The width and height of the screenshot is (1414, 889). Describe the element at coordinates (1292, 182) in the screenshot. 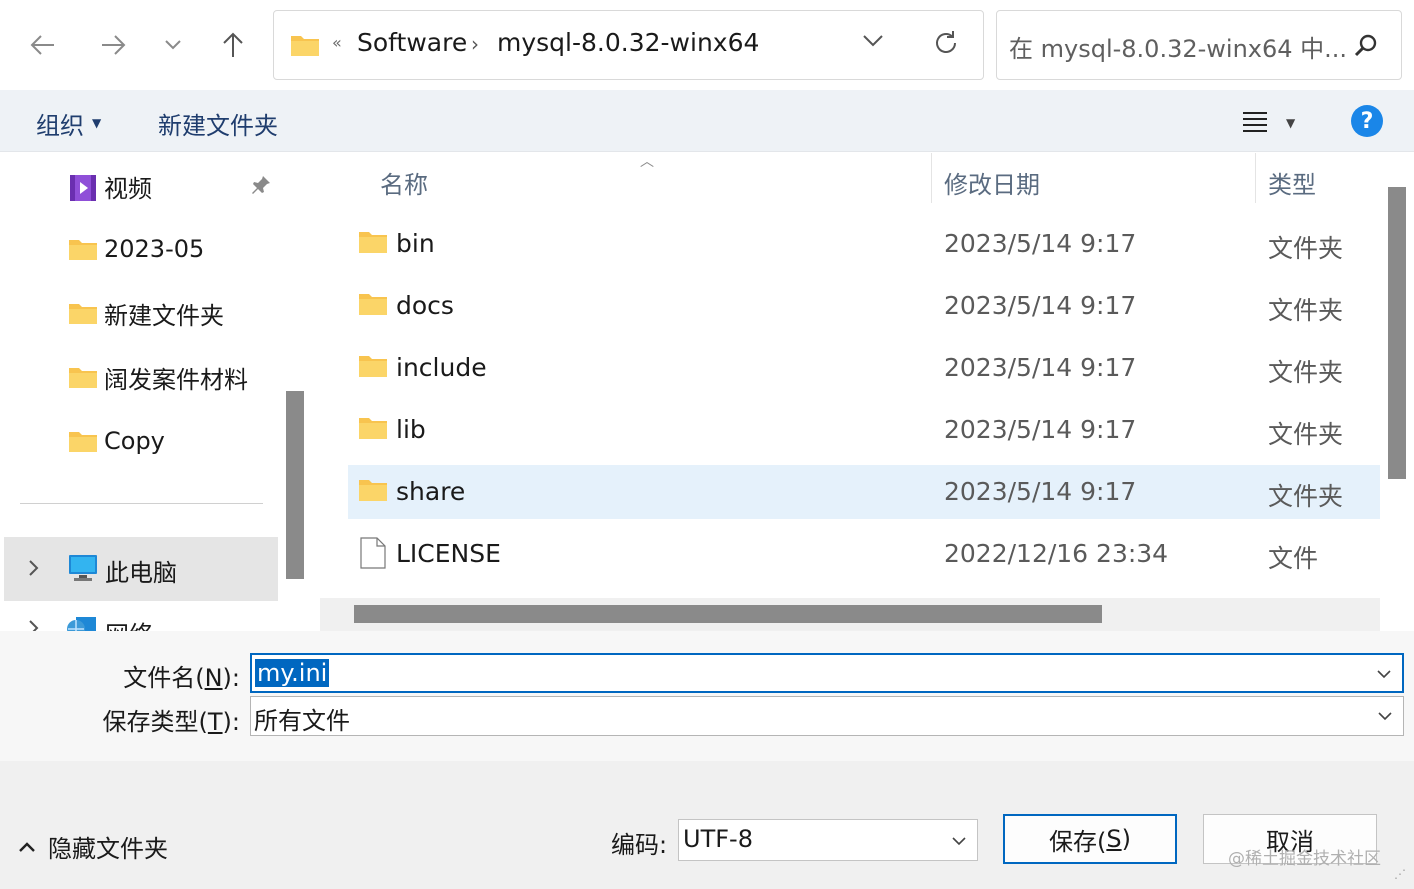

I see `column-header-type: 类型` at that location.